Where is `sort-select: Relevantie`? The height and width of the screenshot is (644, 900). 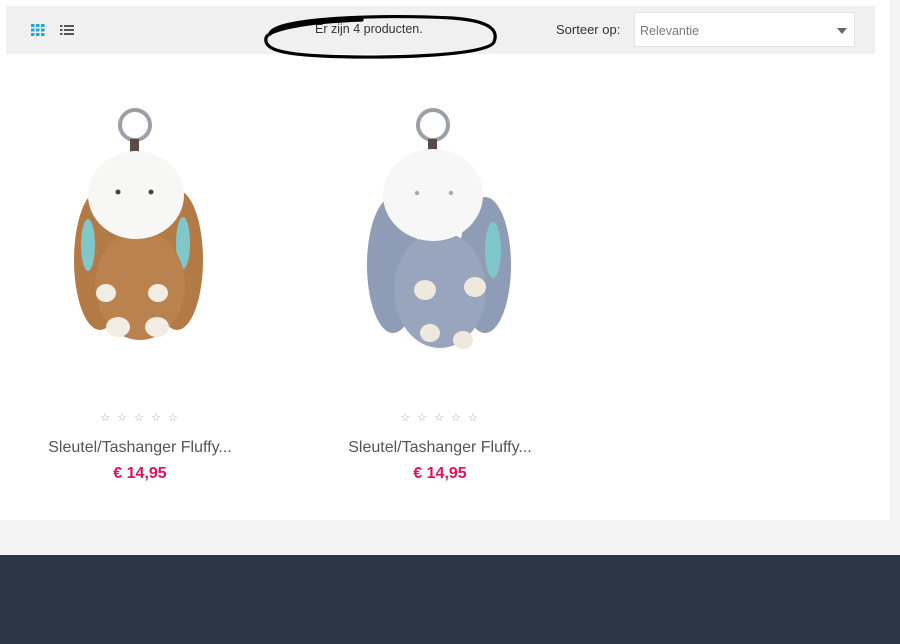 sort-select: Relevantie is located at coordinates (744, 29).